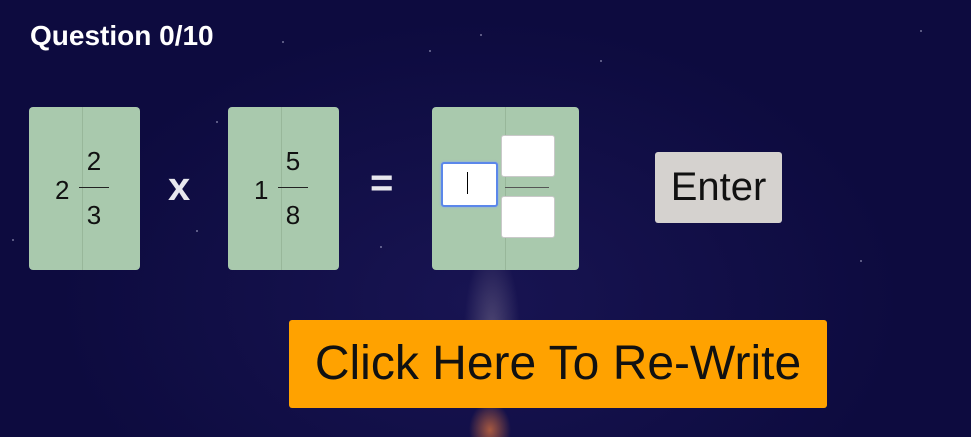 This screenshot has width=971, height=437. What do you see at coordinates (179, 187) in the screenshot?
I see `multiply-sign: x` at bounding box center [179, 187].